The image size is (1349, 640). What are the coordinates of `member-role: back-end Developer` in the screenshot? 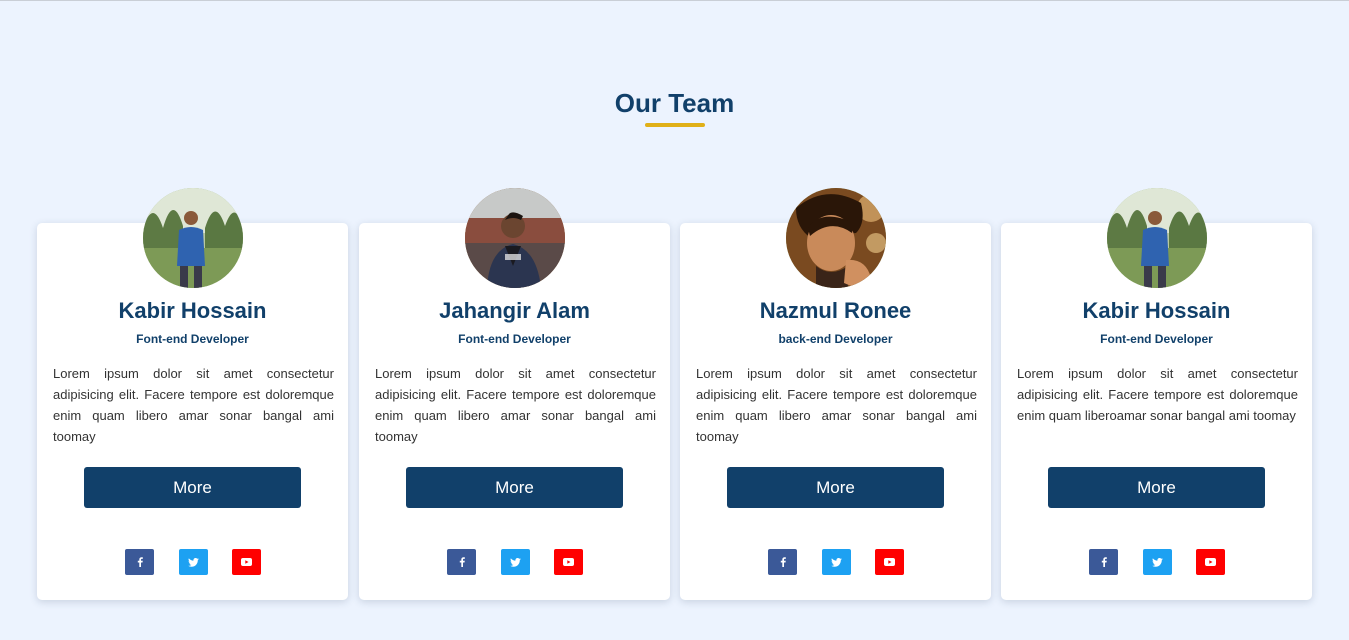 It's located at (835, 339).